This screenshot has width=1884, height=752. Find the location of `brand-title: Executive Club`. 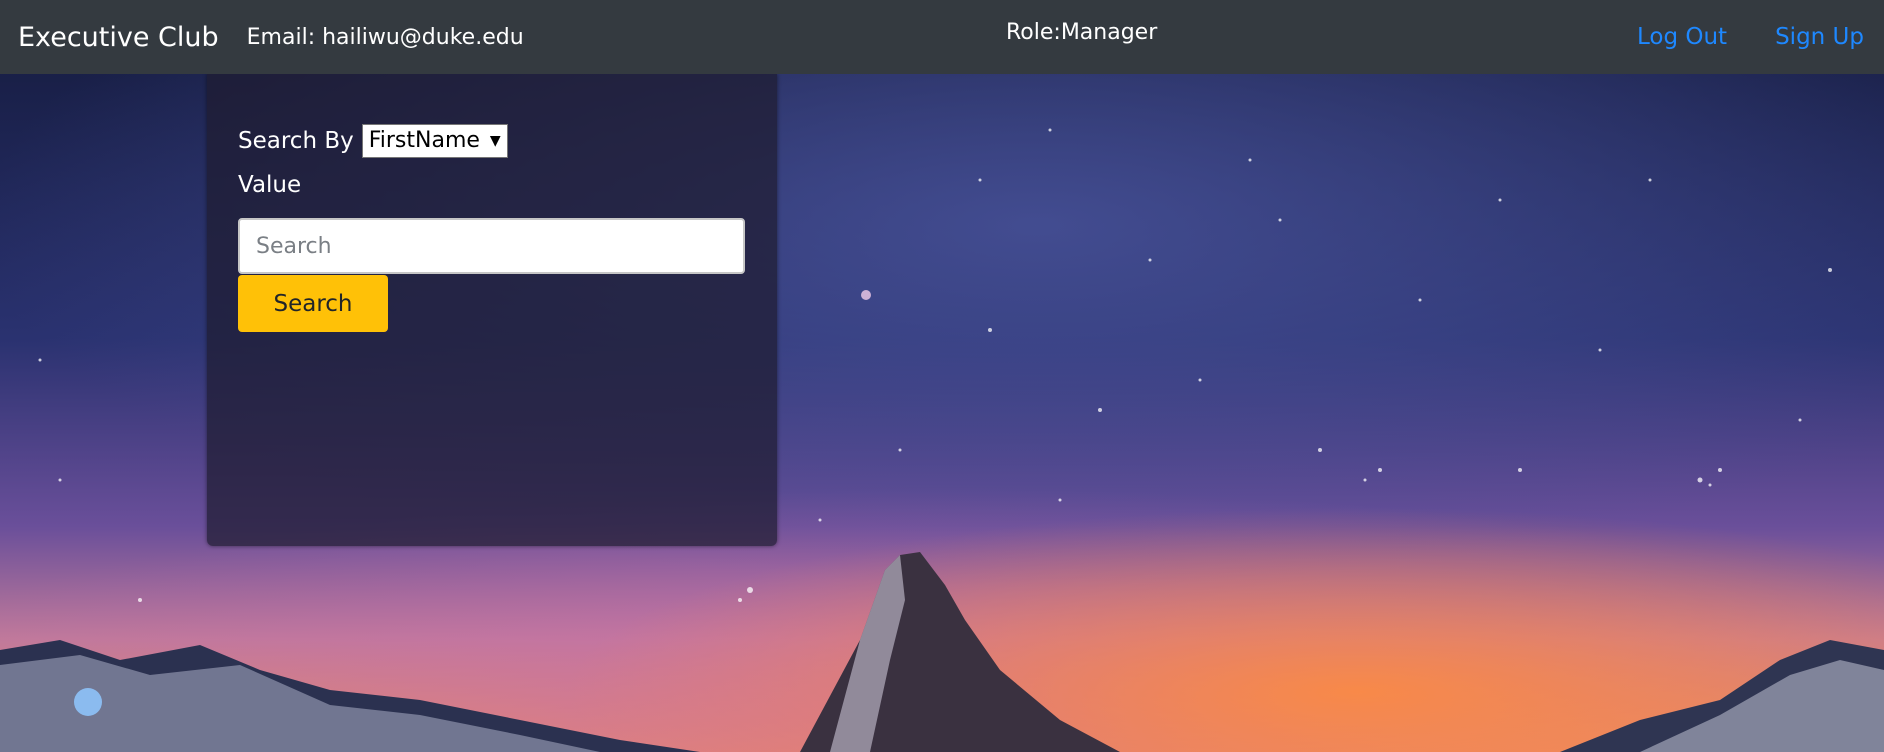

brand-title: Executive Club is located at coordinates (118, 37).